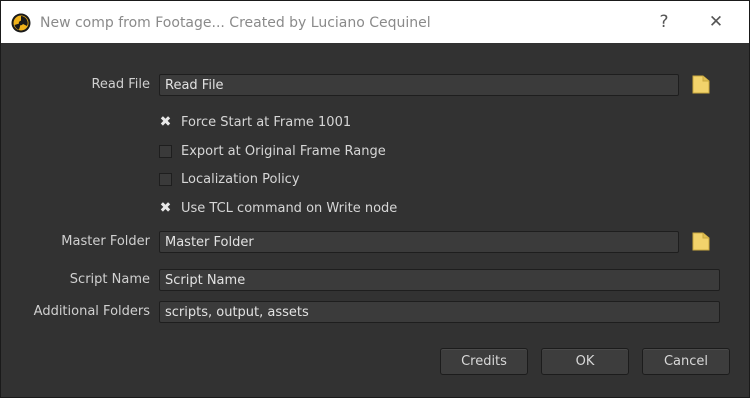 This screenshot has height=398, width=750. Describe the element at coordinates (283, 151) in the screenshot. I see `export-original-range-label: Export at Original Frame Range` at that location.